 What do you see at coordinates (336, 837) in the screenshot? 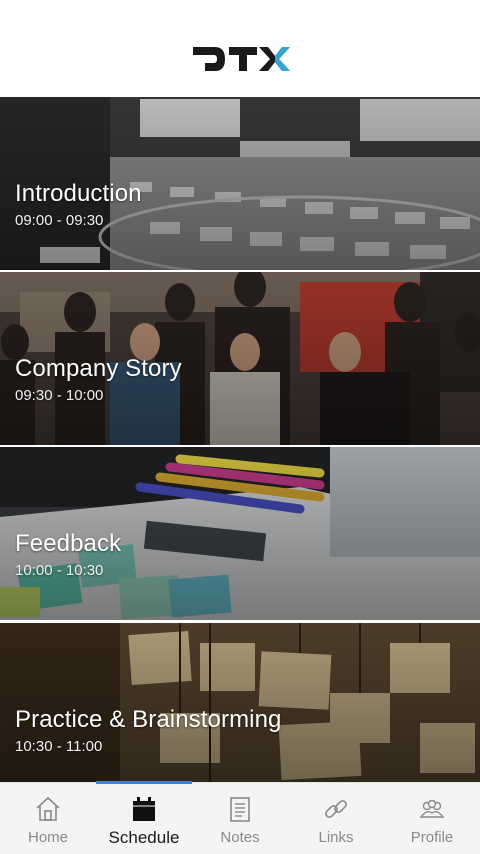
I see `tab-label: Links` at bounding box center [336, 837].